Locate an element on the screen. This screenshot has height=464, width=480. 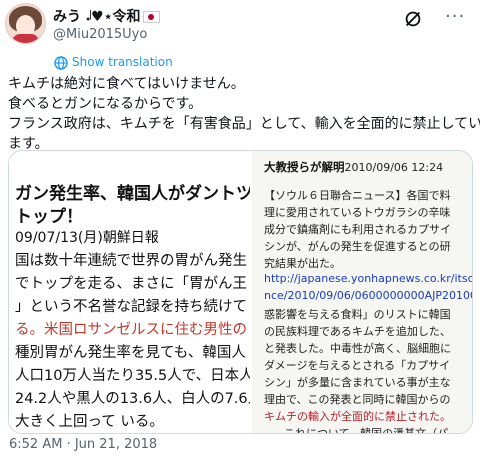
translate-icon is located at coordinates (61, 62).